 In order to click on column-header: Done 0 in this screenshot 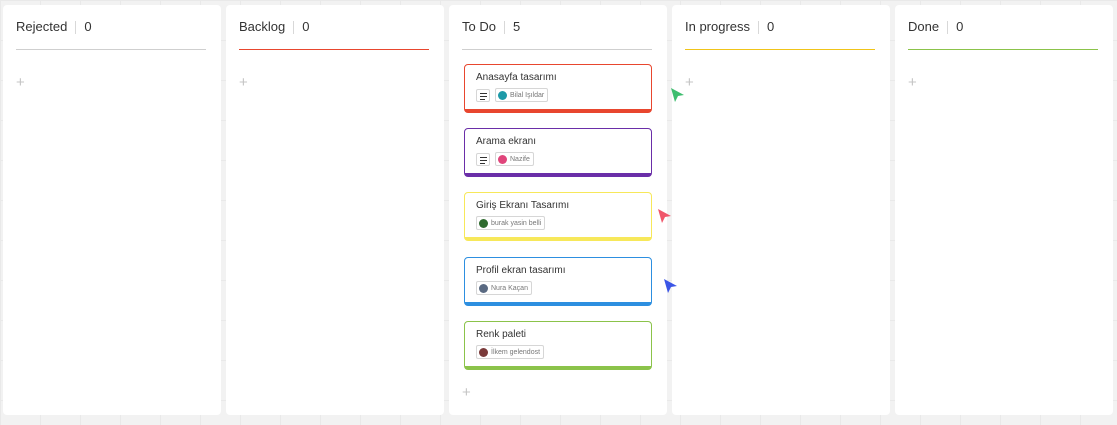, I will do `click(1003, 34)`.